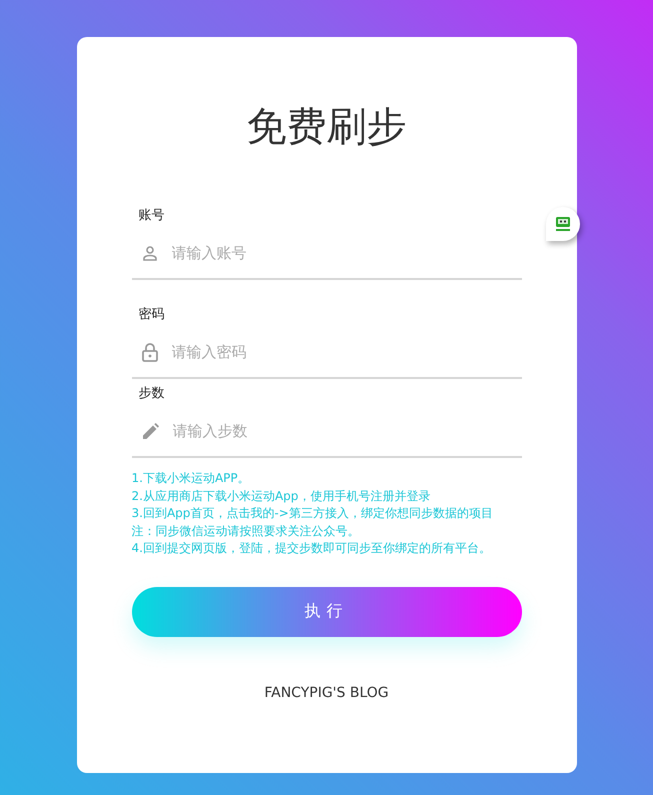  I want to click on input-field: 请输入步数, so click(346, 431).